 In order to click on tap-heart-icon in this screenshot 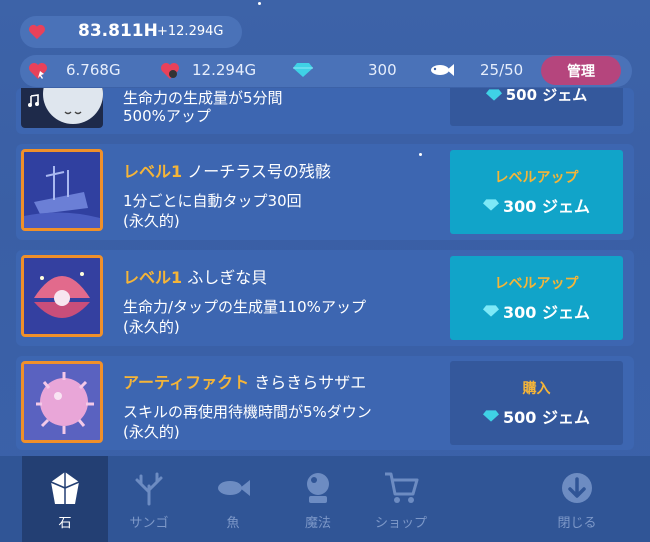, I will do `click(38, 71)`.